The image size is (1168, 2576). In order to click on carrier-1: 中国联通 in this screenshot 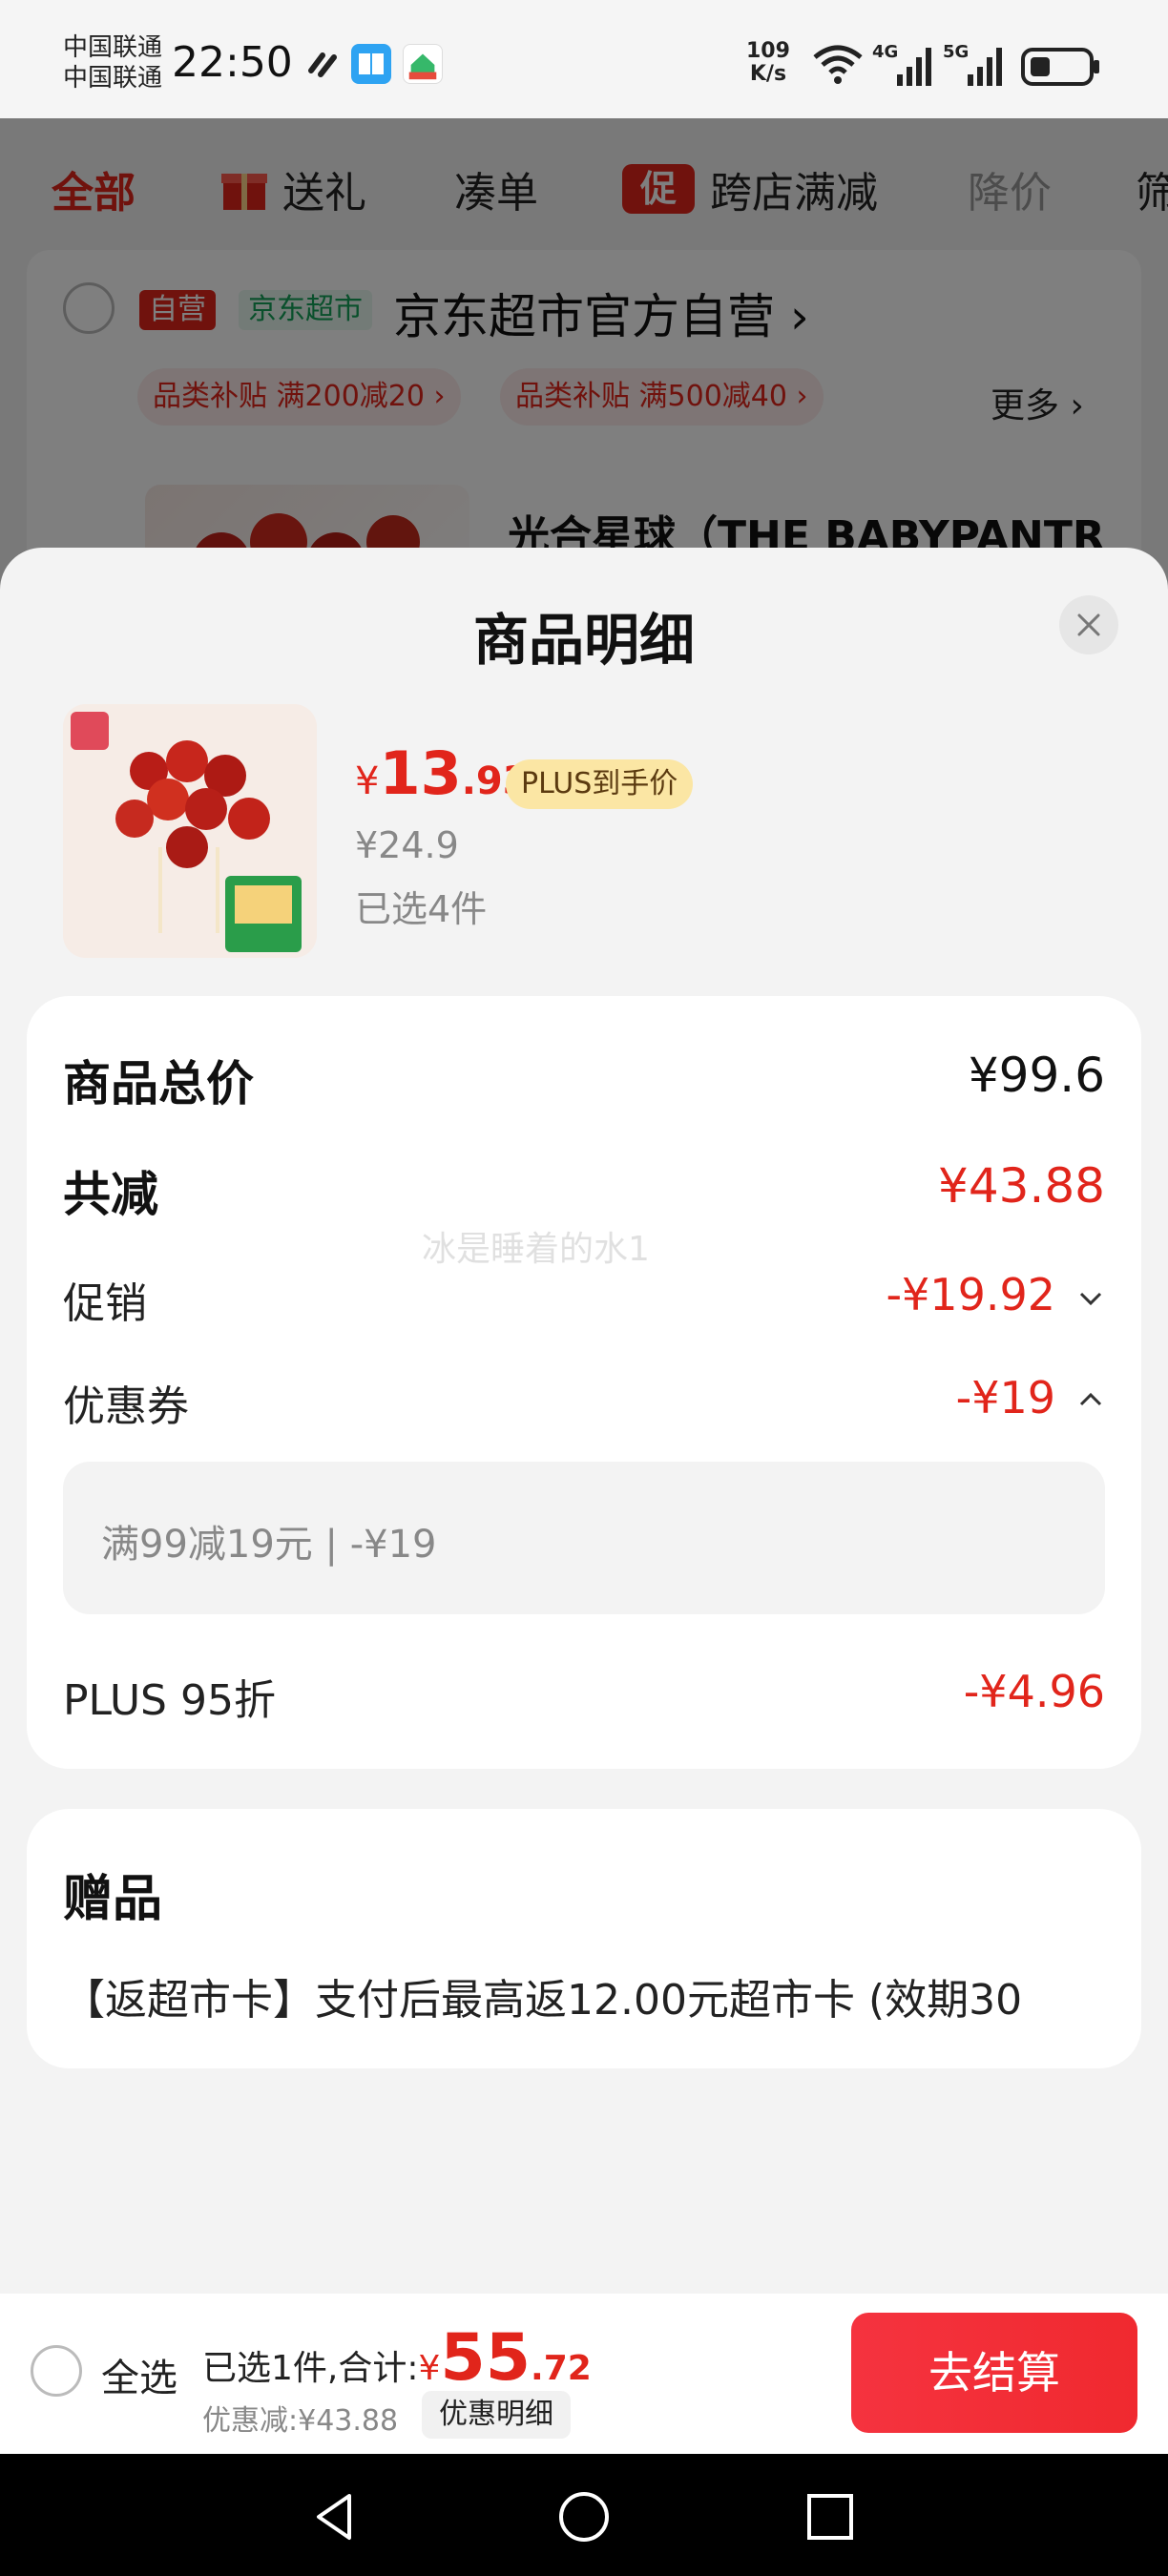, I will do `click(113, 47)`.